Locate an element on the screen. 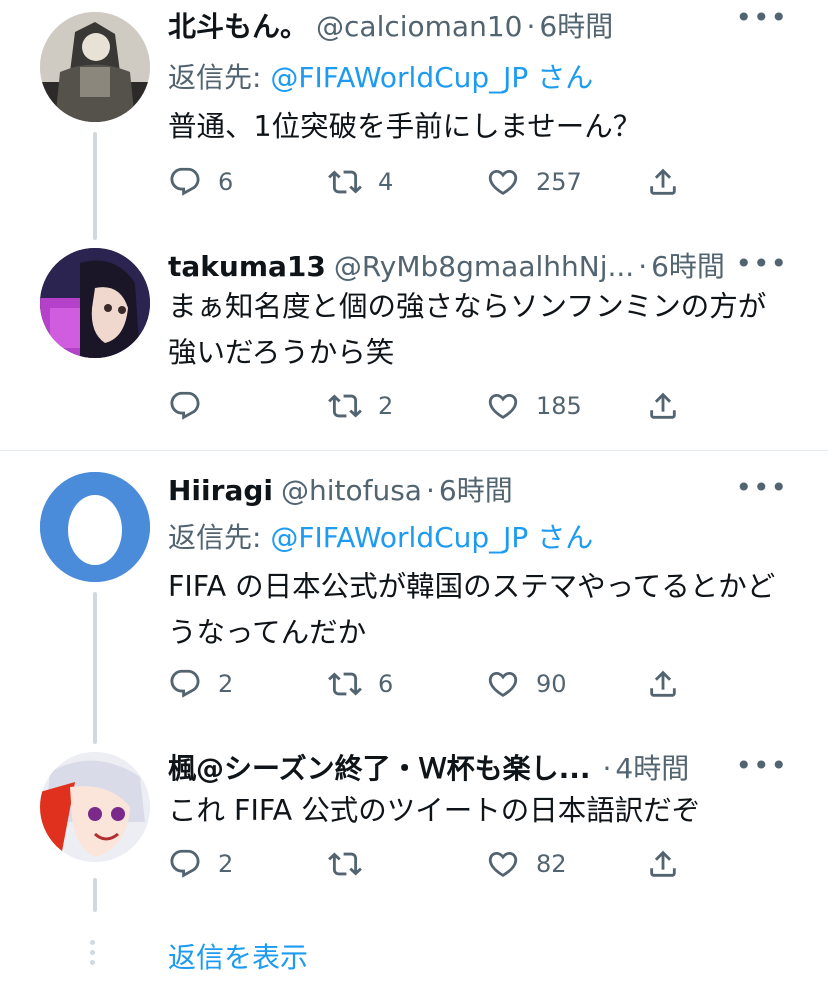 The image size is (828, 996). display-name: 北斗もん。 is located at coordinates (238, 27).